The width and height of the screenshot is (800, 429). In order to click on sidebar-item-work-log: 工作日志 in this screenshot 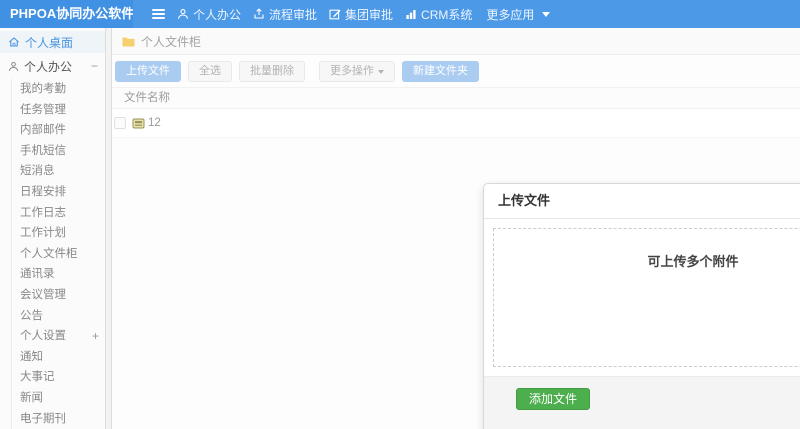, I will do `click(58, 213)`.